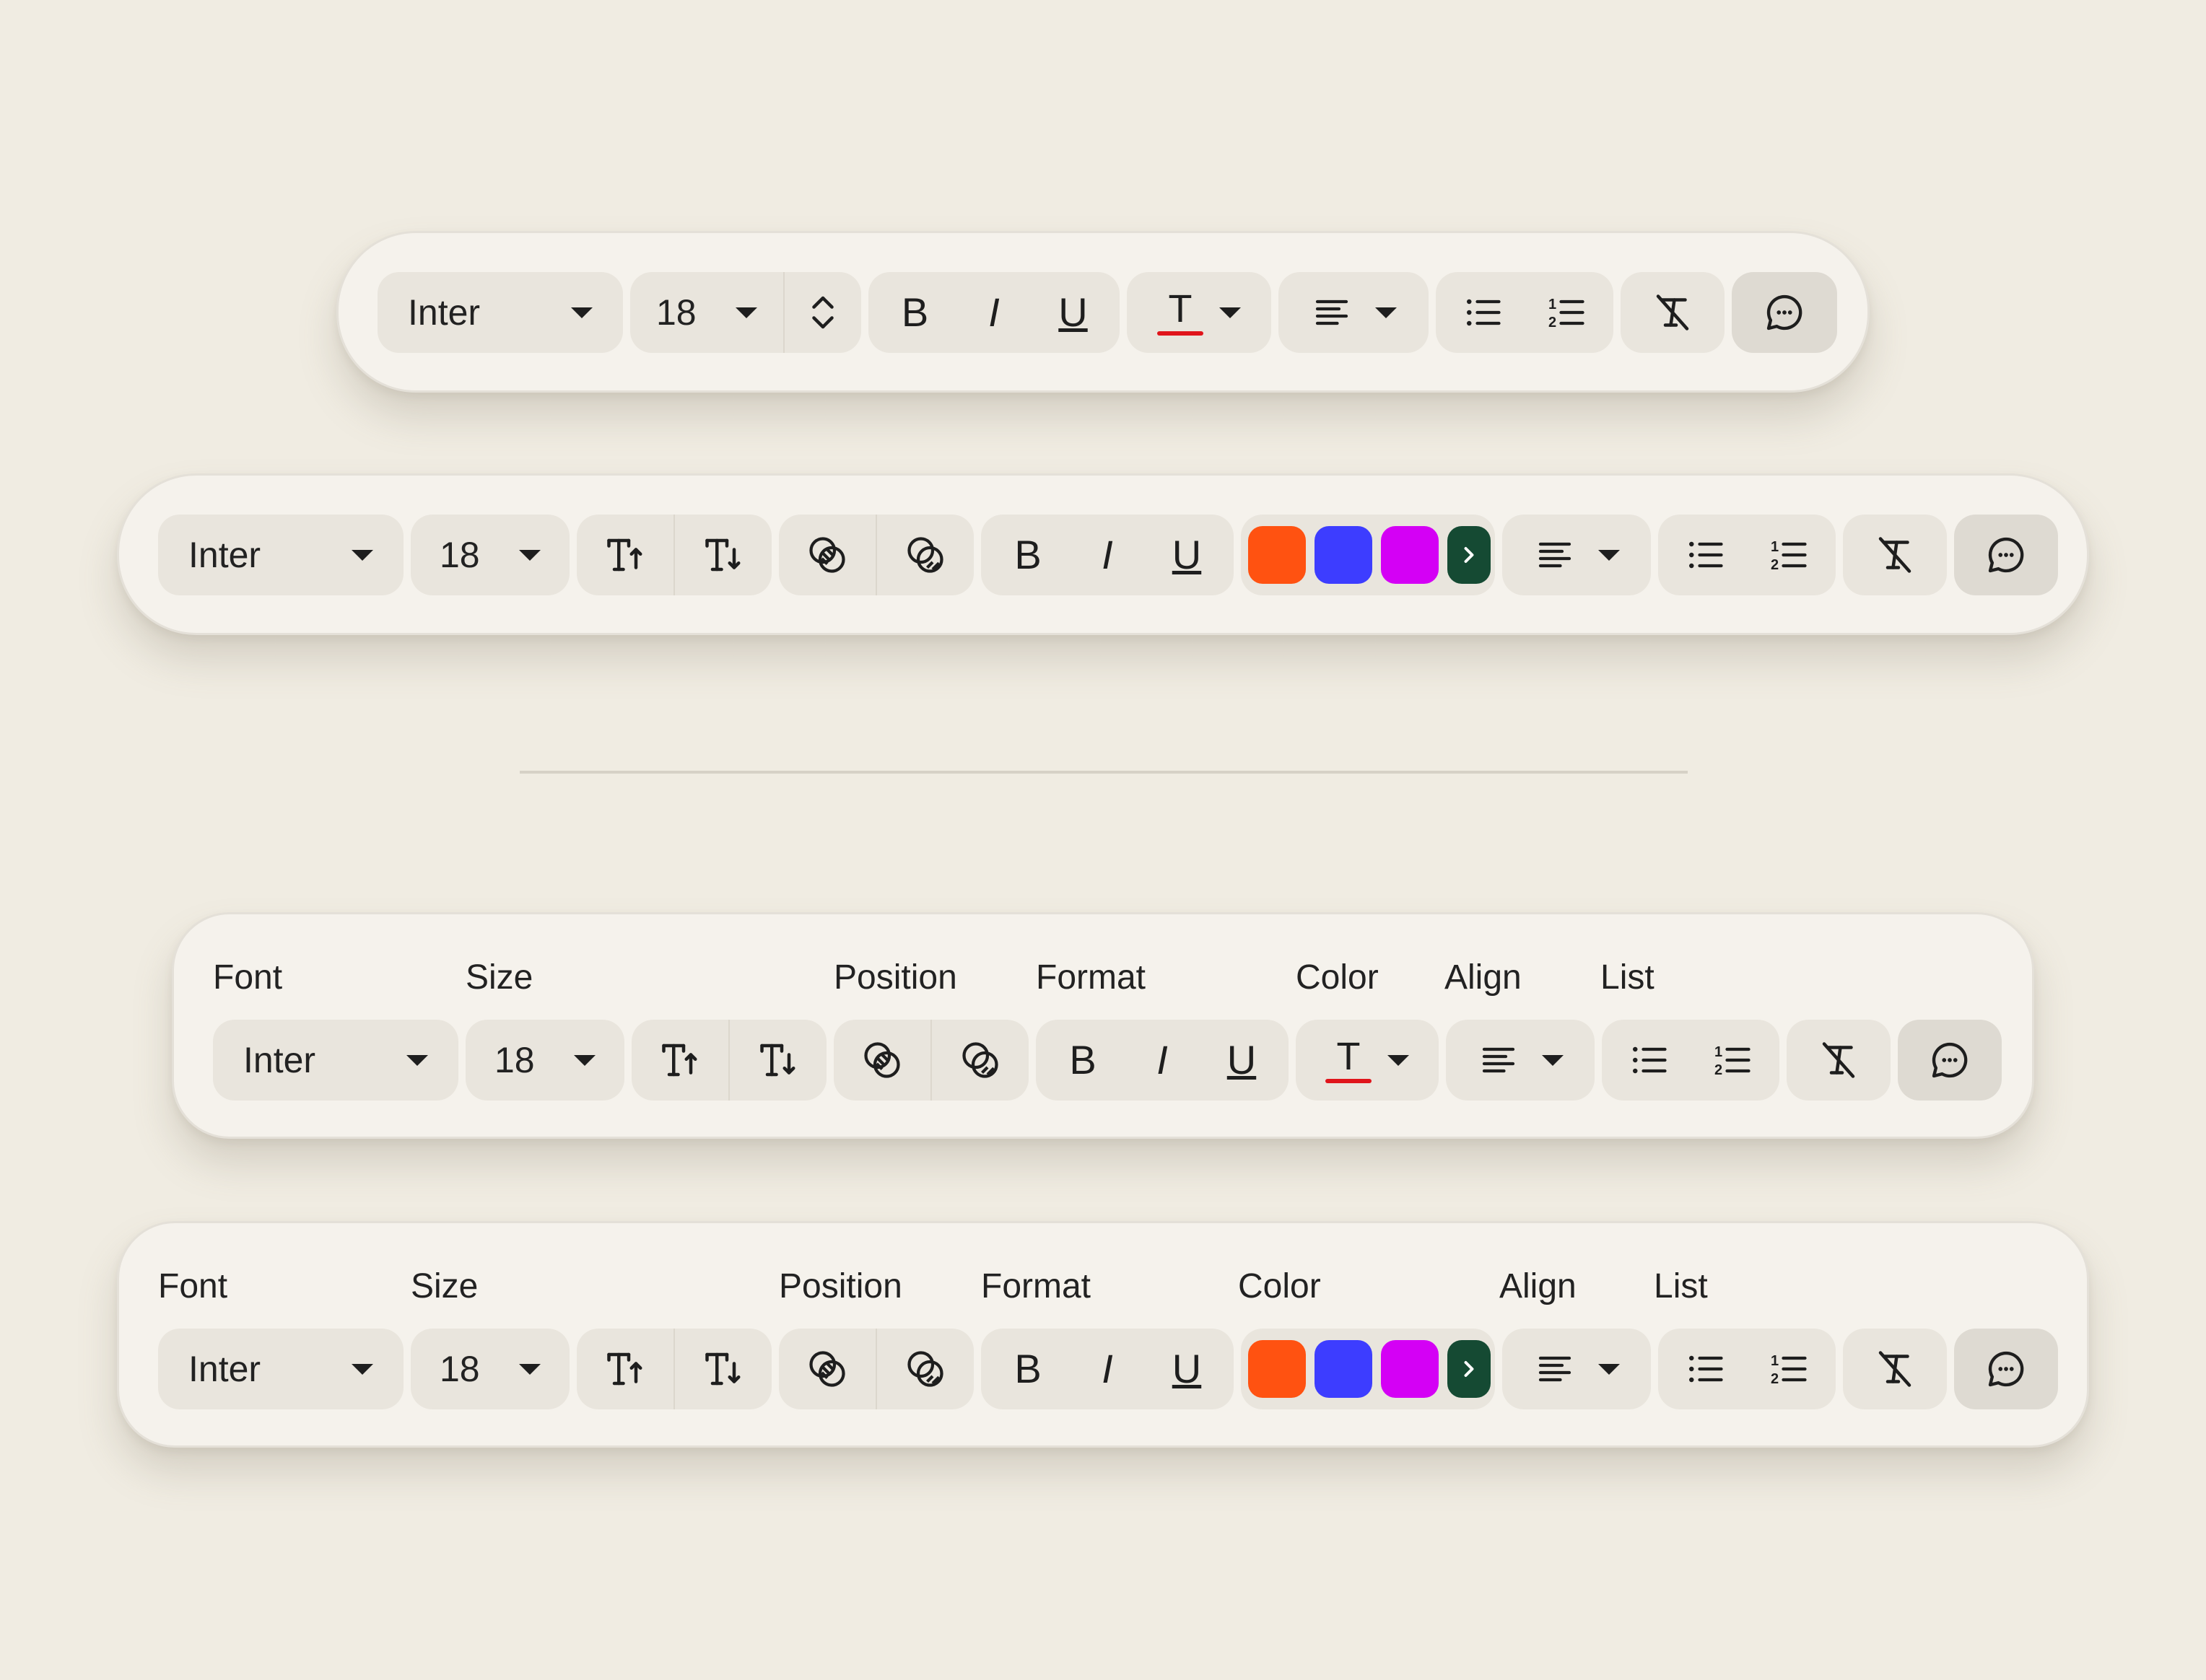 This screenshot has height=1680, width=2206. What do you see at coordinates (1747, 1369) in the screenshot?
I see `list-group` at bounding box center [1747, 1369].